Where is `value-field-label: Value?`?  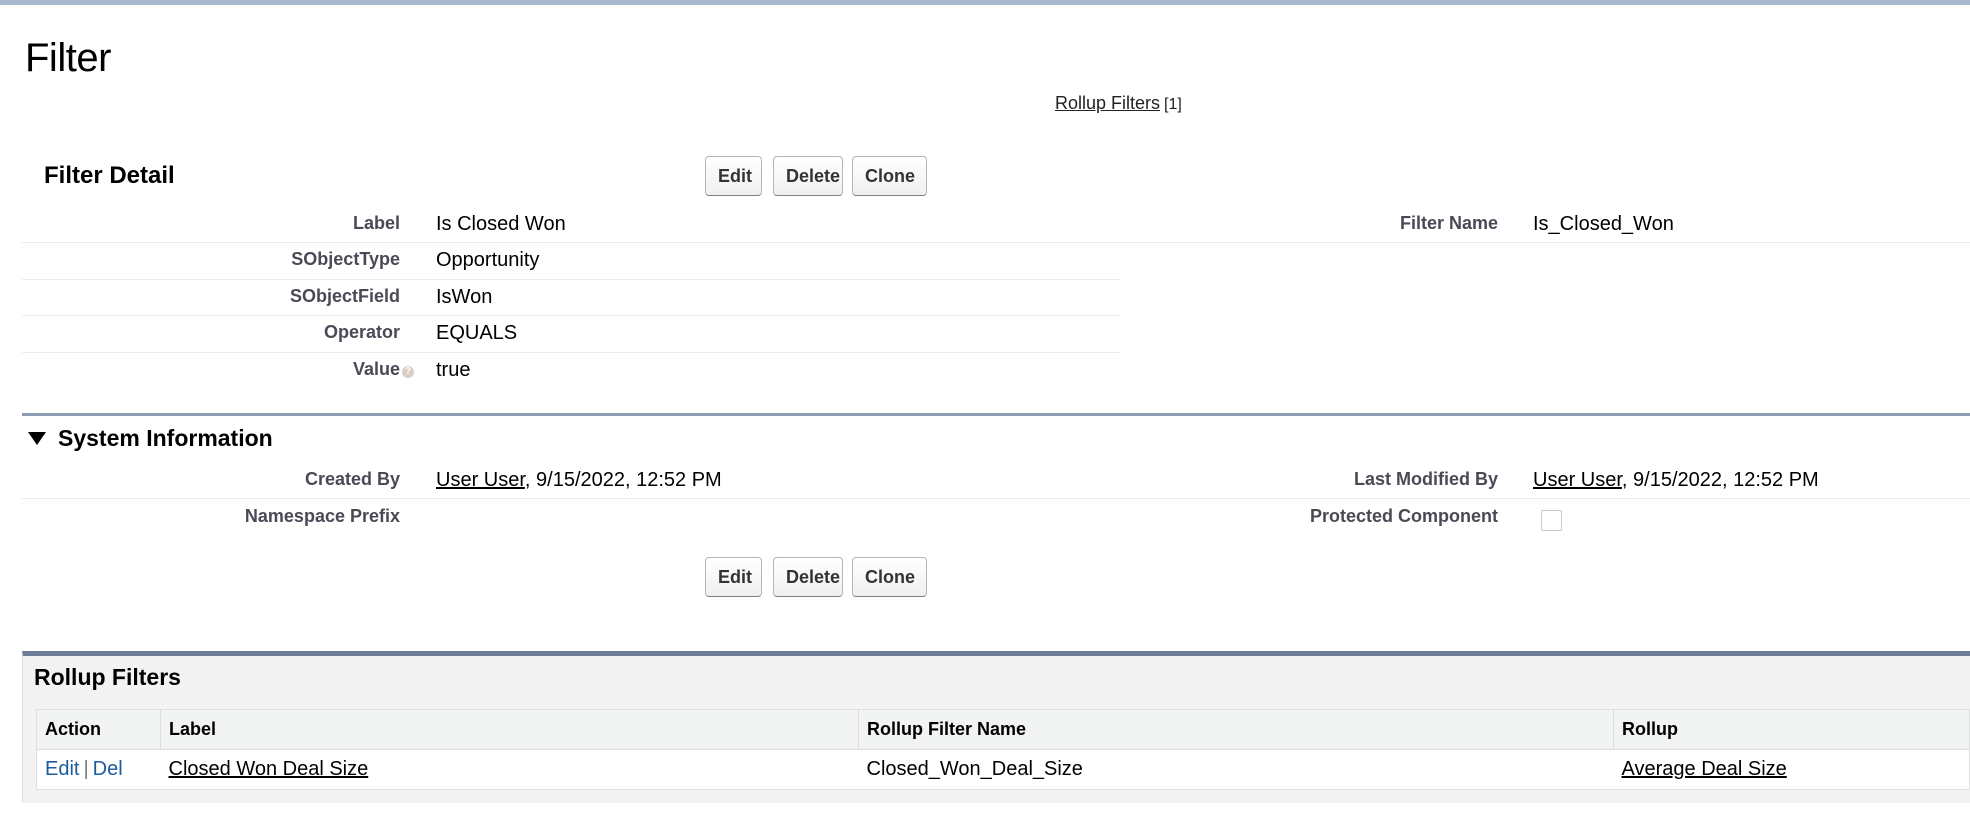
value-field-label: Value? is located at coordinates (307, 369).